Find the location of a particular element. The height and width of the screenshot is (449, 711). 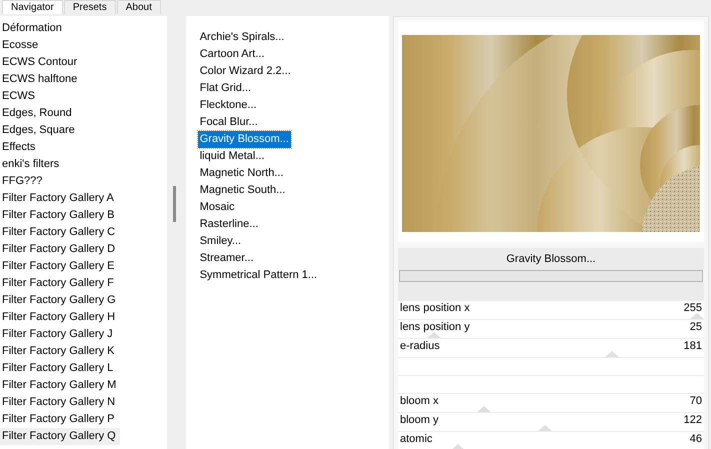

category-item: Filter Factory Gallery L is located at coordinates (59, 368).